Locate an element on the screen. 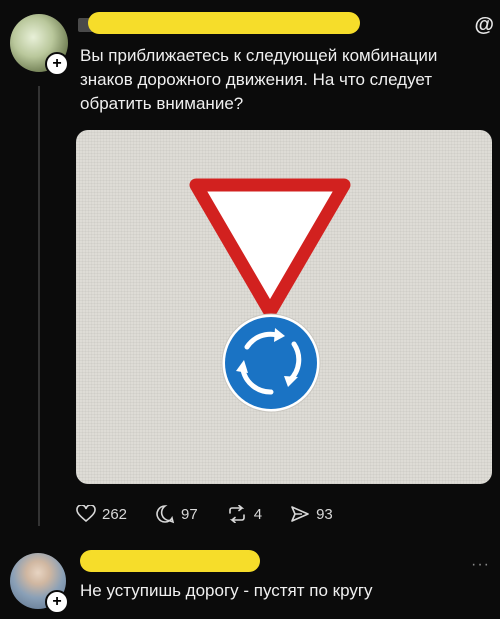 Image resolution: width=500 pixels, height=619 pixels. more-options-icon: ··· is located at coordinates (480, 565).